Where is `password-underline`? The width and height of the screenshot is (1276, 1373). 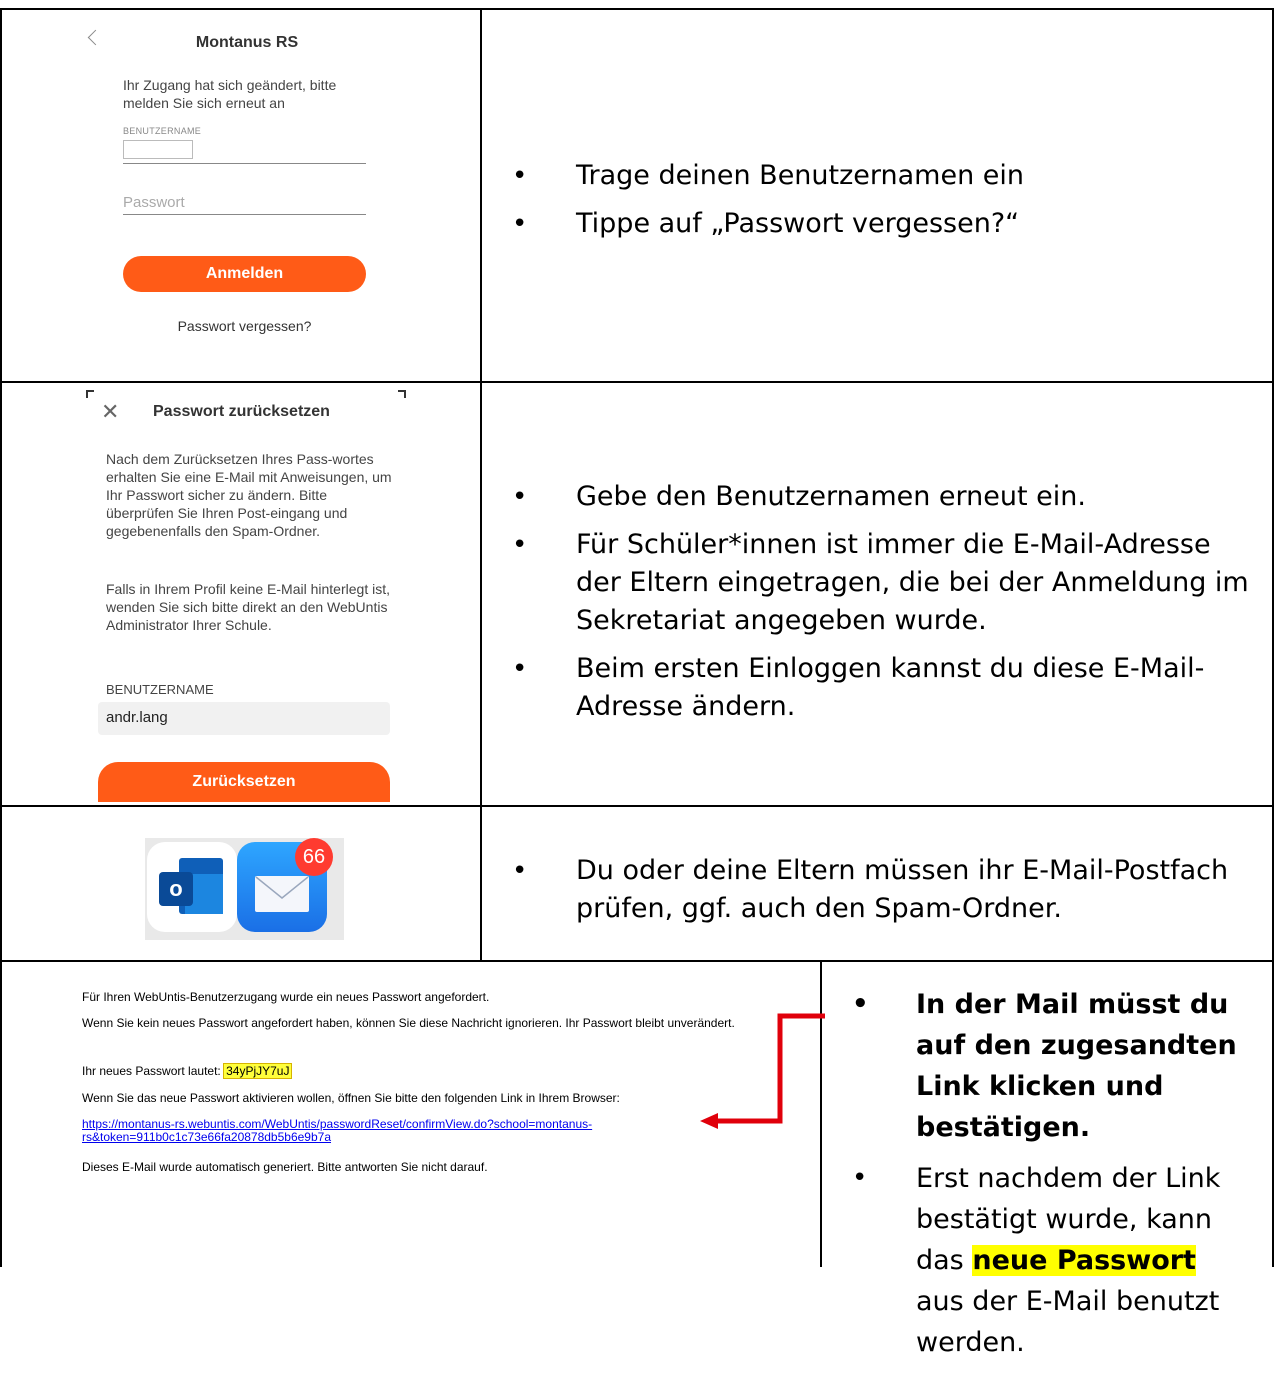
password-underline is located at coordinates (244, 214).